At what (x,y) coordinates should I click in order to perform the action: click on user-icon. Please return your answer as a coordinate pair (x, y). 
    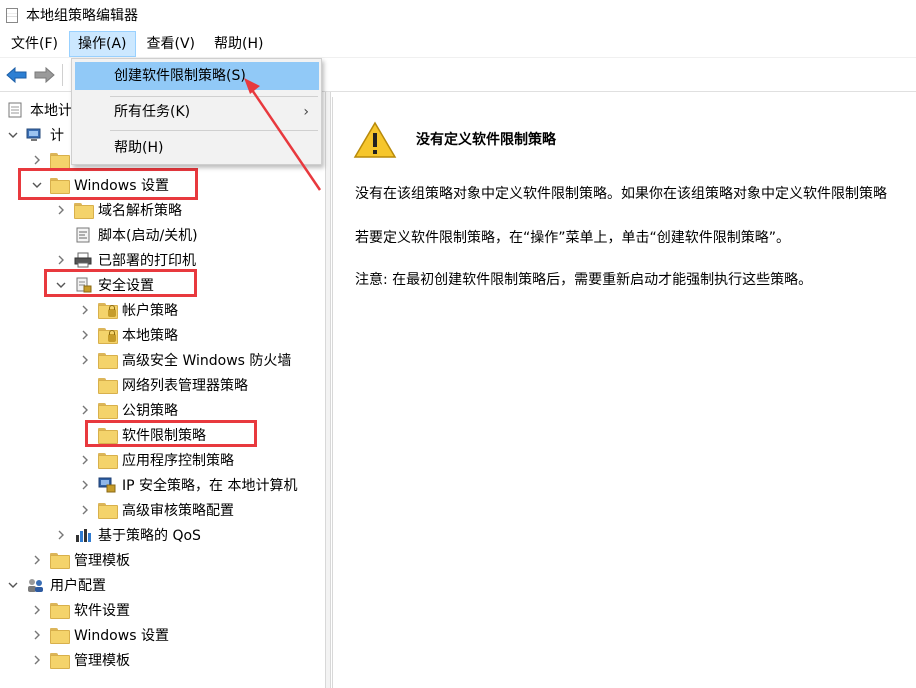
    Looking at the image, I should click on (35, 585).